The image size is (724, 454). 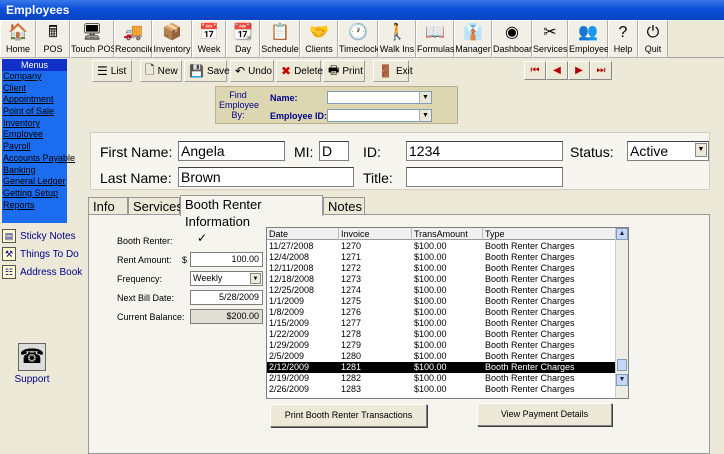 What do you see at coordinates (226, 259) in the screenshot?
I see `rent-amount-field: 100.00` at bounding box center [226, 259].